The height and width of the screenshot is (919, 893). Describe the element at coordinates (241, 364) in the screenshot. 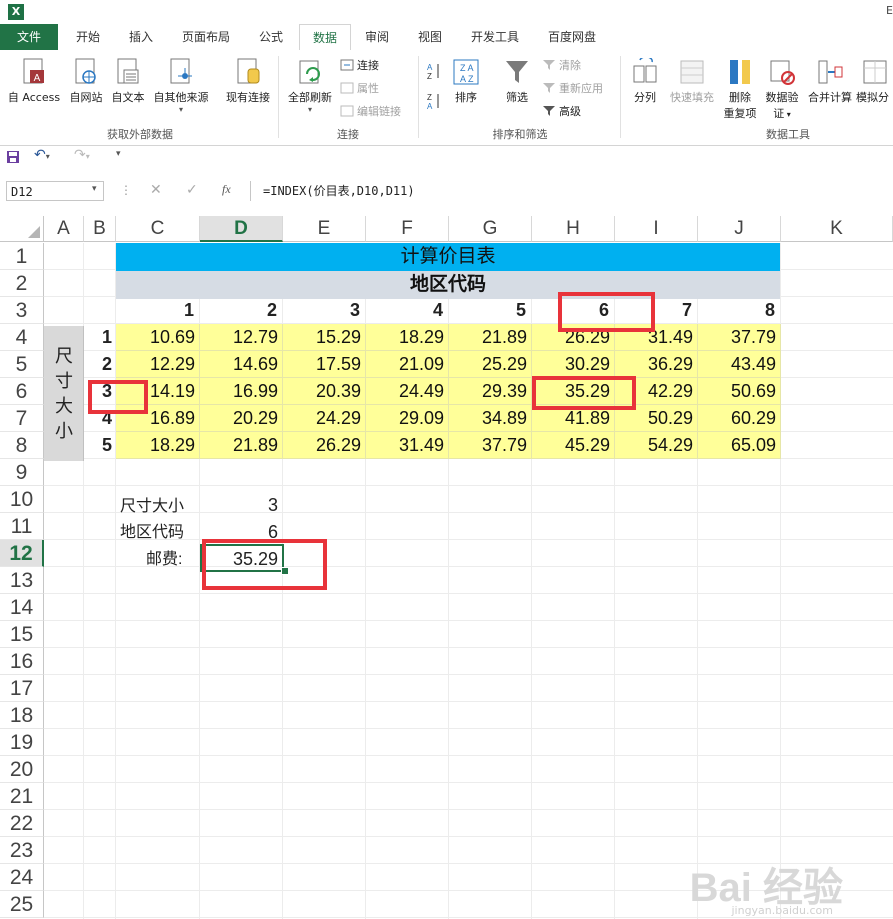

I see `price-cell: 14.69` at that location.